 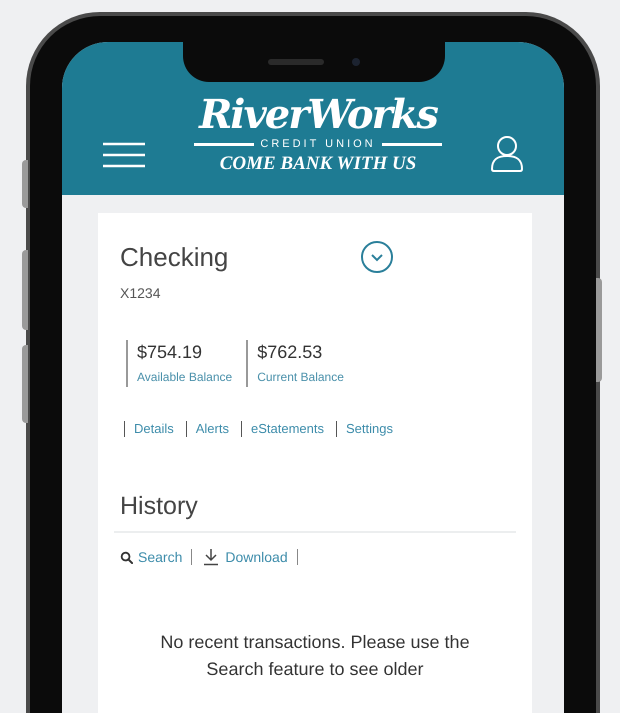 What do you see at coordinates (151, 557) in the screenshot?
I see `search-link: Search` at bounding box center [151, 557].